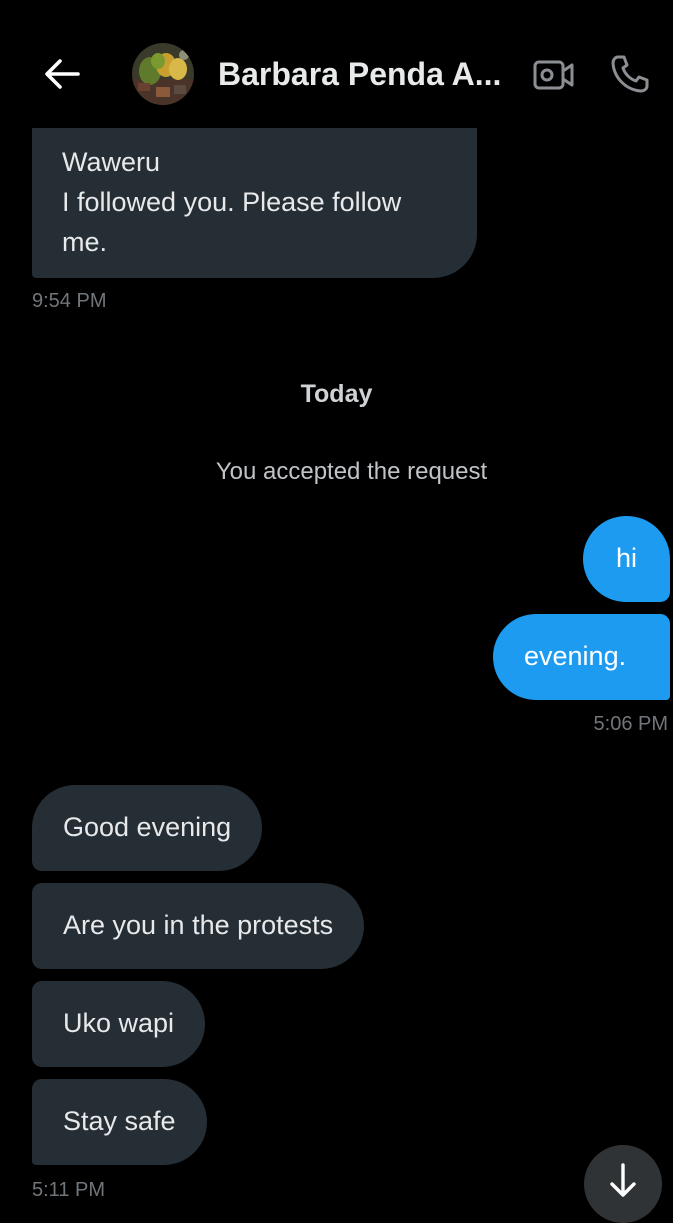 Image resolution: width=673 pixels, height=1223 pixels. I want to click on video-camera-icon, so click(553, 75).